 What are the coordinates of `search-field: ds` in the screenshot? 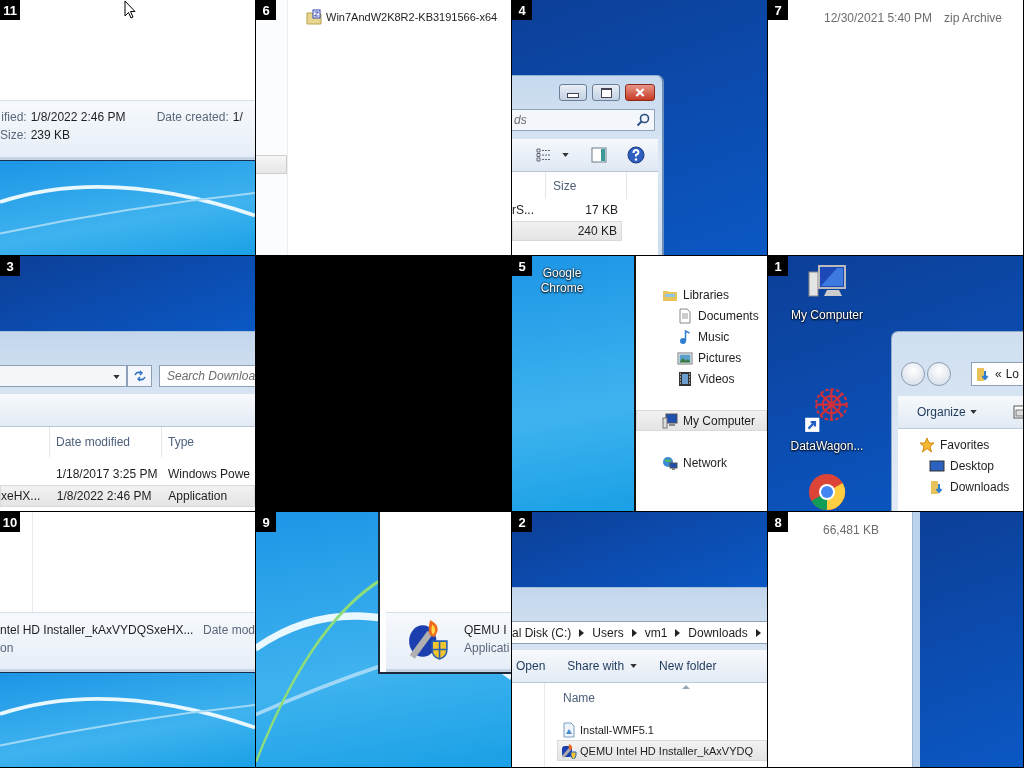 It's located at (583, 120).